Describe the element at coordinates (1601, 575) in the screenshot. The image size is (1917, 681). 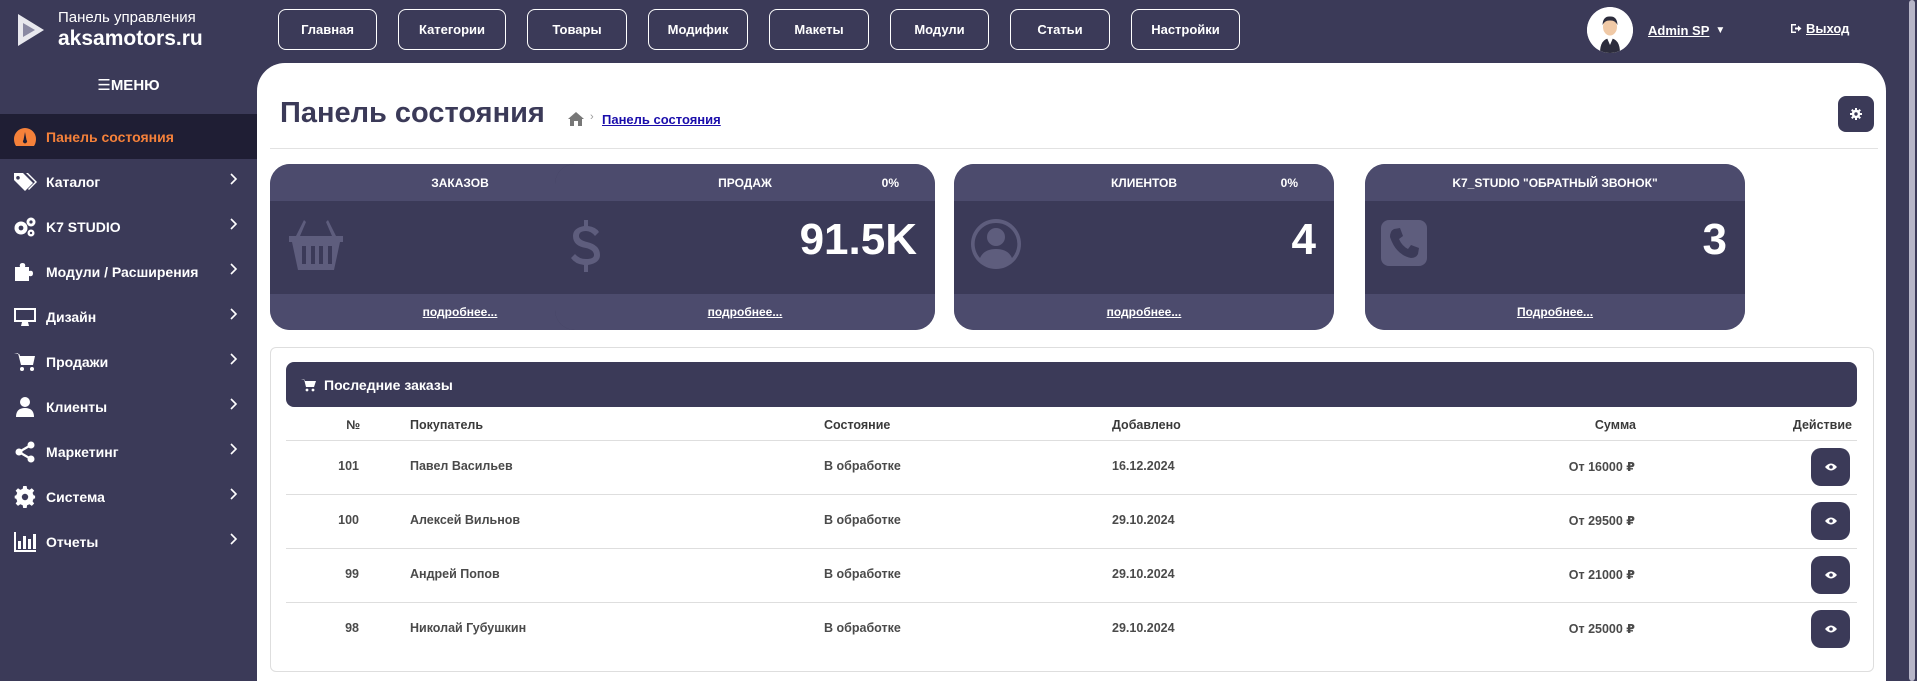
I see `order-sum: От 21000 ₽` at that location.